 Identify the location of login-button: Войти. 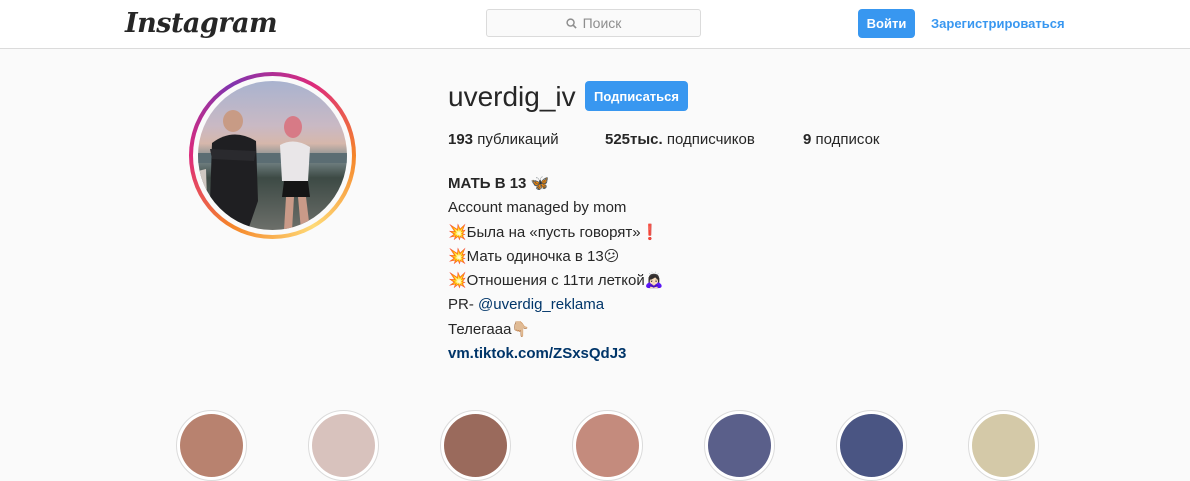
(886, 23).